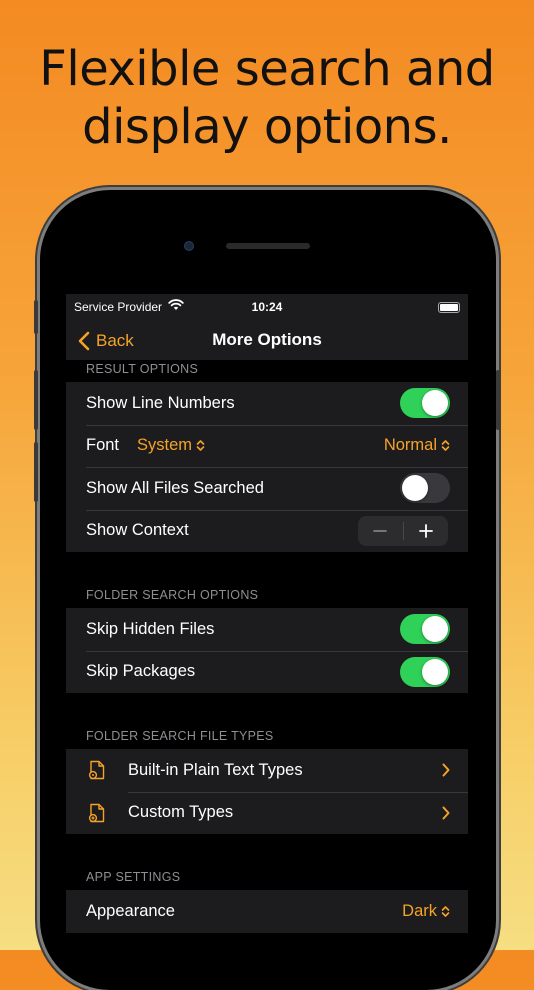 The width and height of the screenshot is (534, 990). I want to click on font-label: Font, so click(103, 445).